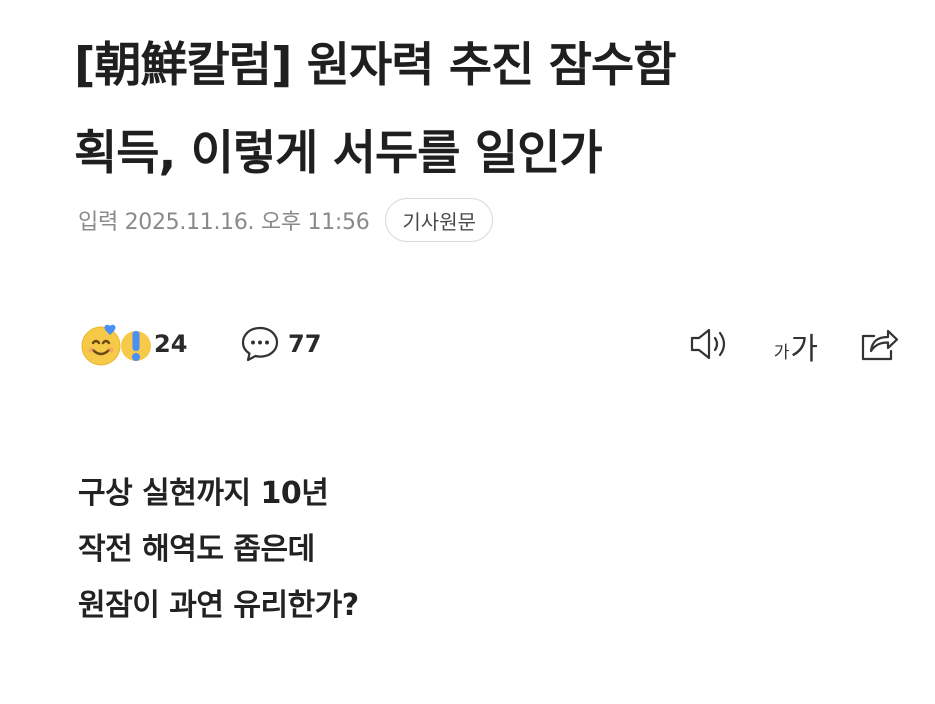  What do you see at coordinates (490, 344) in the screenshot?
I see `article-toolbar: 24 77 가 가` at bounding box center [490, 344].